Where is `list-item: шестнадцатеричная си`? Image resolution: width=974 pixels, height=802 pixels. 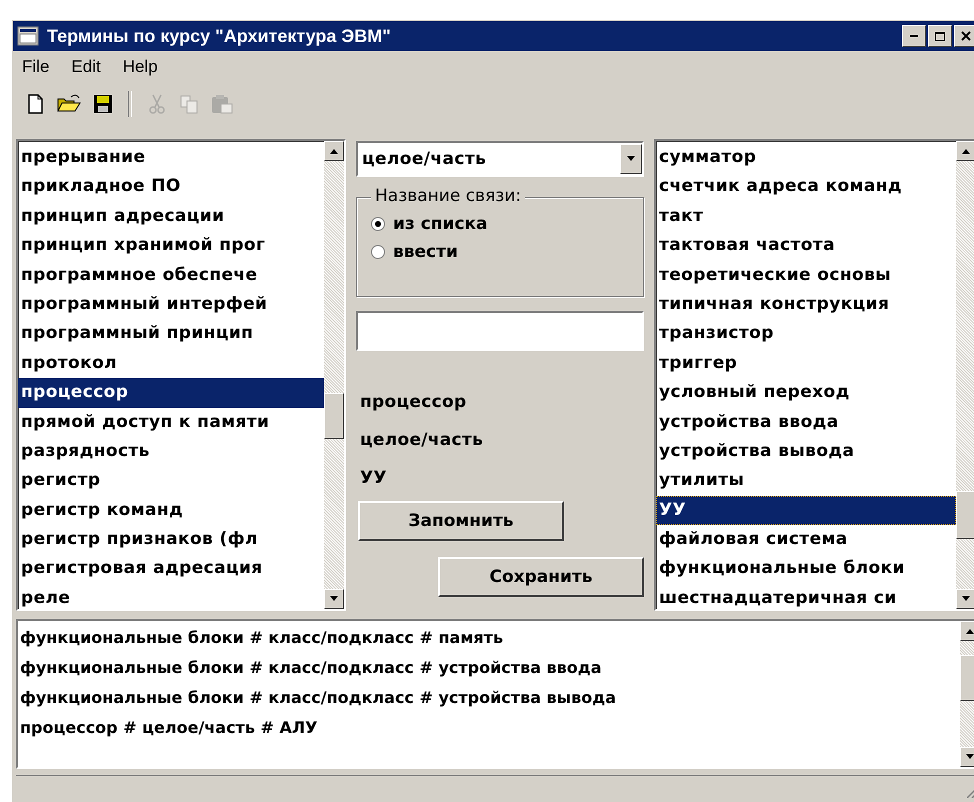 list-item: шестнадцатеричная си is located at coordinates (806, 596).